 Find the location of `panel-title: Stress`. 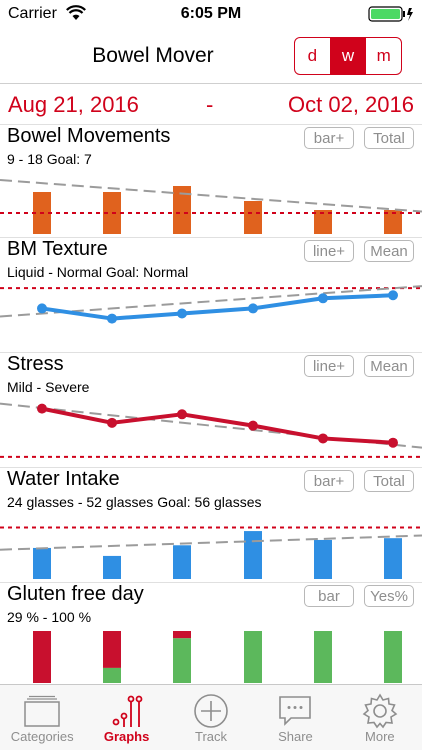

panel-title: Stress is located at coordinates (35, 364).